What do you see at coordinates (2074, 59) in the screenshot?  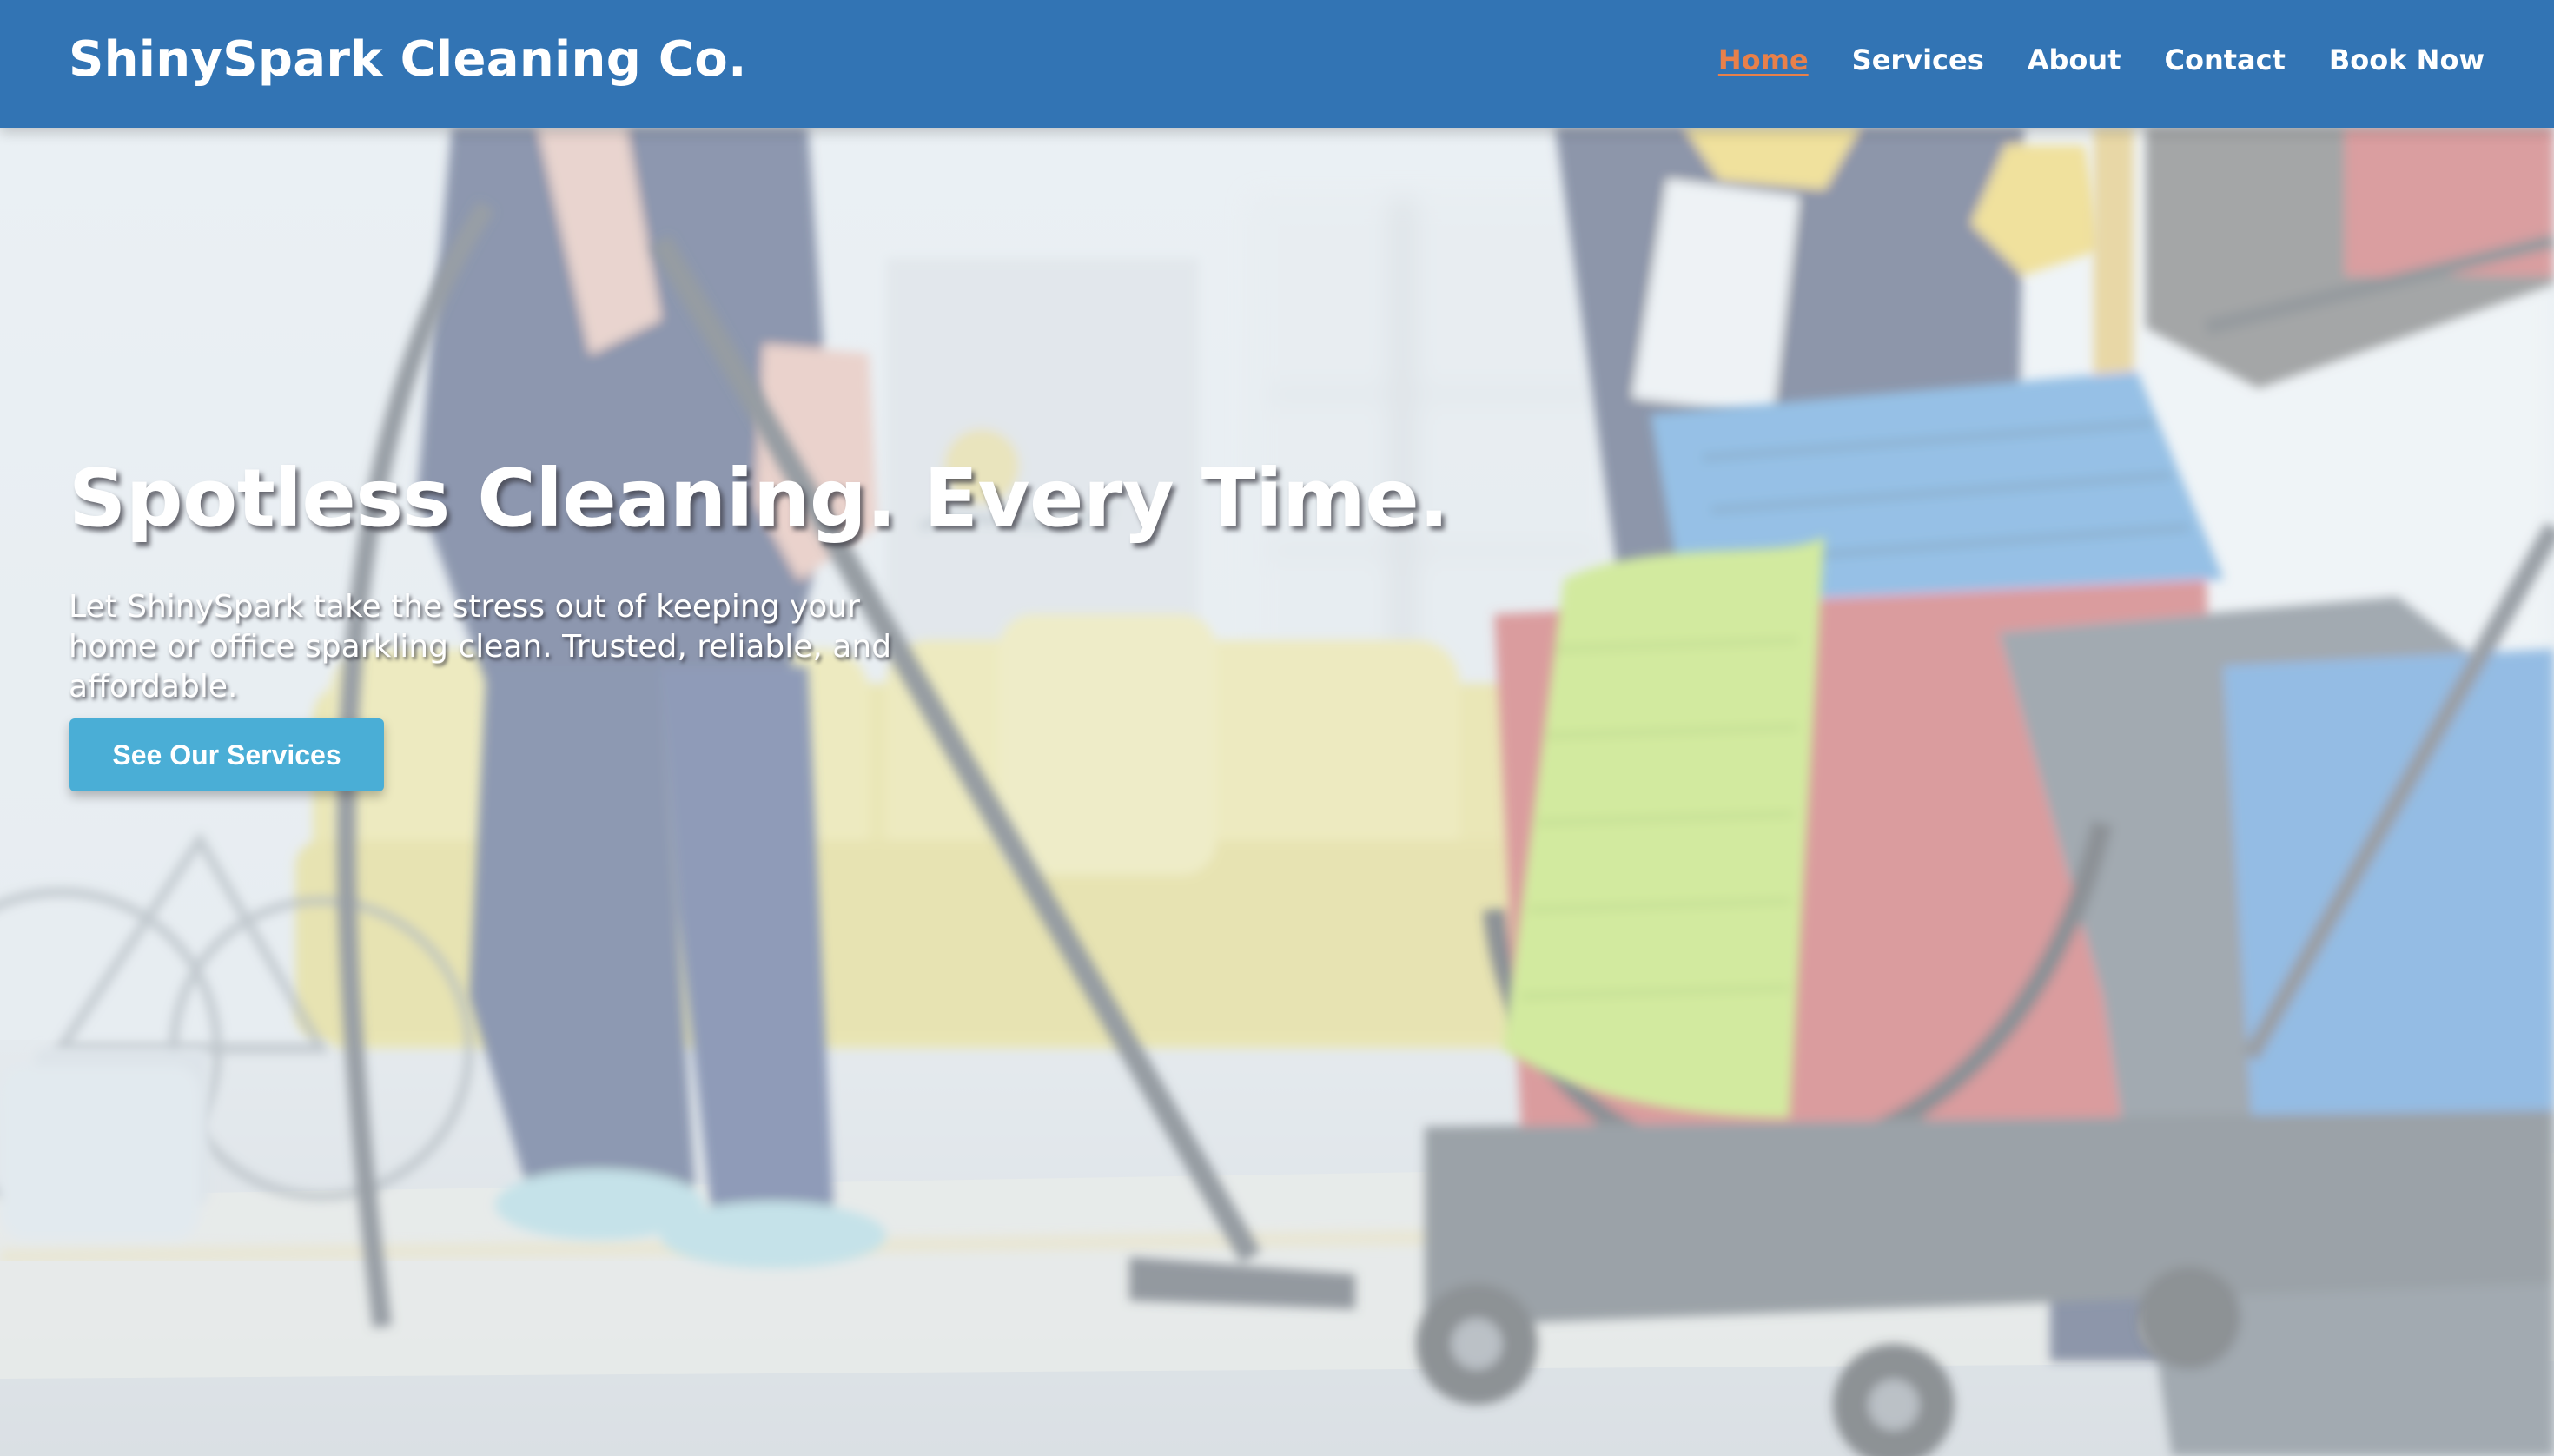 I see `nav-about-link: About` at bounding box center [2074, 59].